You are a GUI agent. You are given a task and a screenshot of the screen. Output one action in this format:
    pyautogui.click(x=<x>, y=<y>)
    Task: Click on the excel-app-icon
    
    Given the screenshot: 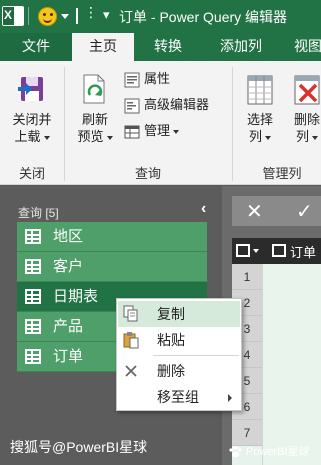 What is the action you would take?
    pyautogui.click(x=13, y=16)
    